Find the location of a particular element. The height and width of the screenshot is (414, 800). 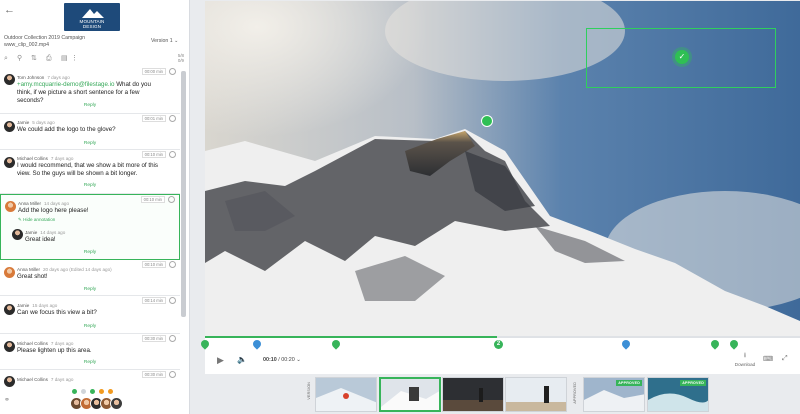

version-select: Version 1 ⌄ is located at coordinates (164, 41).